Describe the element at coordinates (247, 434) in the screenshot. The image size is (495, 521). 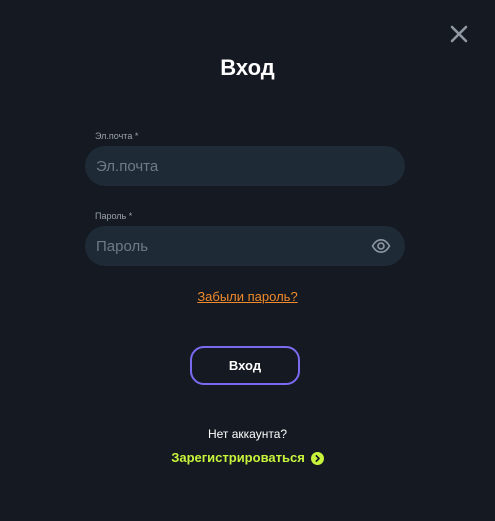
I see `no-account-text: Нет аккаунта?` at that location.